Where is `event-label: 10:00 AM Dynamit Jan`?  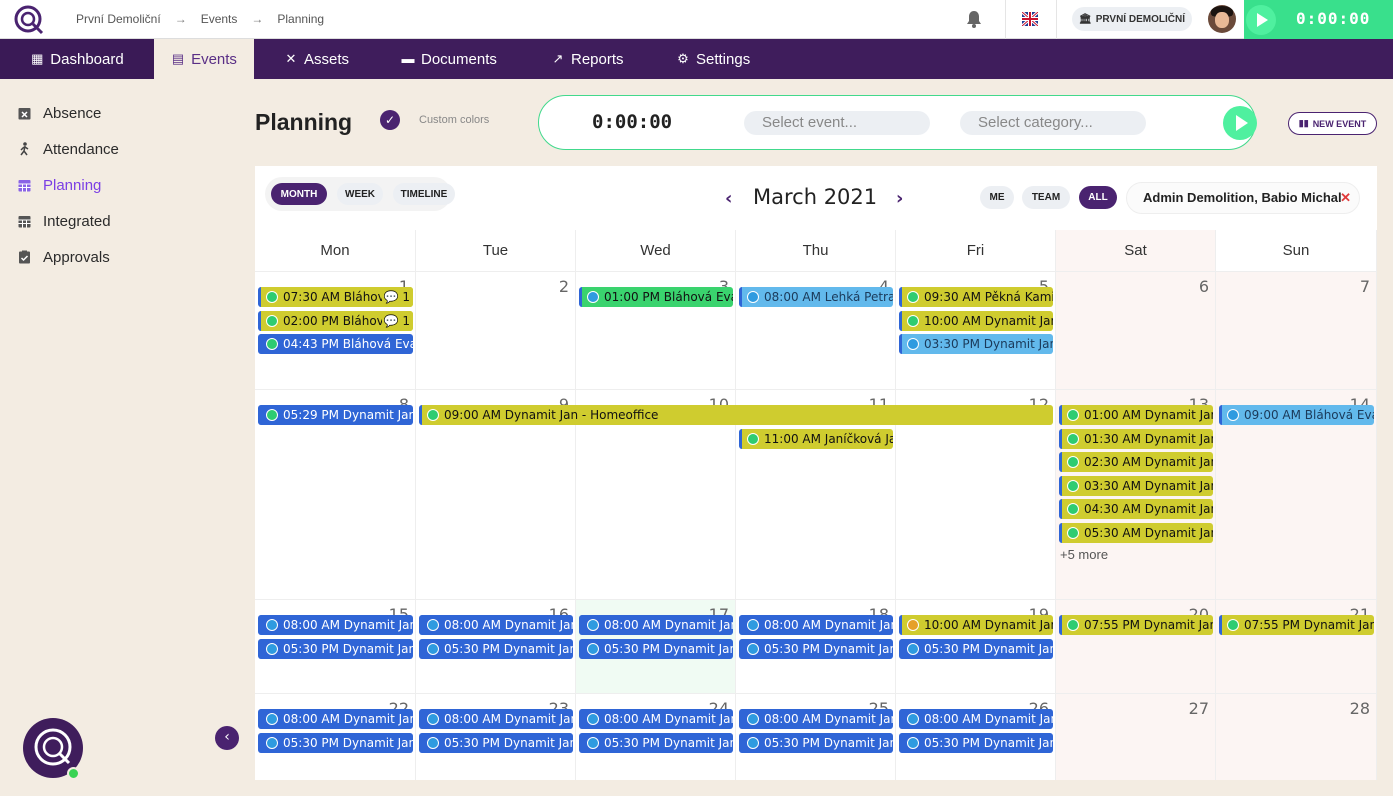
event-label: 10:00 AM Dynamit Jan is located at coordinates (988, 320).